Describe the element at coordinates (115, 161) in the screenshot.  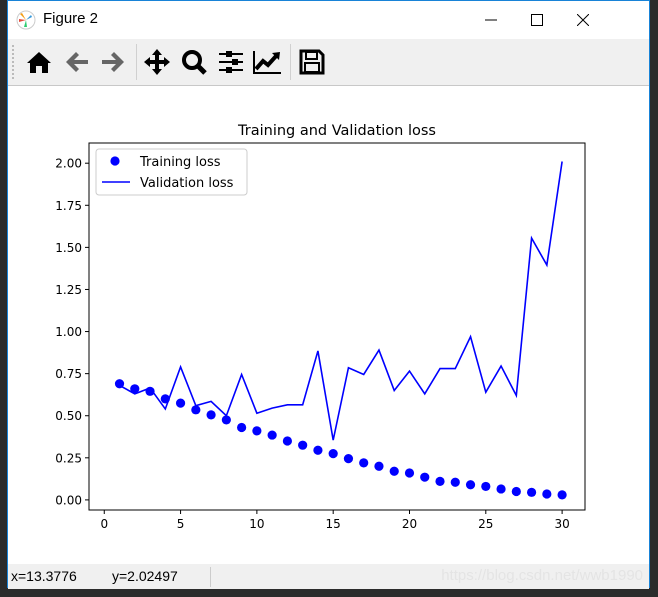
I see `legend-training-marker` at that location.